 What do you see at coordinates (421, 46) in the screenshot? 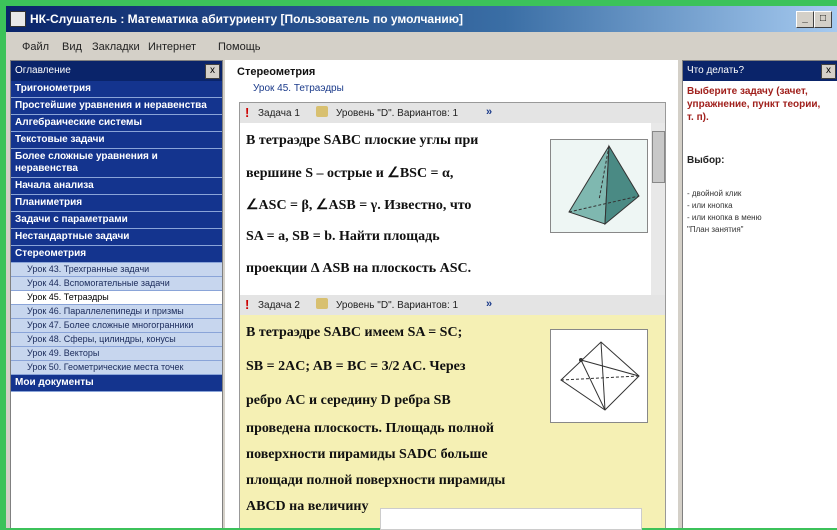
I see `menu-bar: Файл Вид Закладки Интернет Помощь` at bounding box center [421, 46].